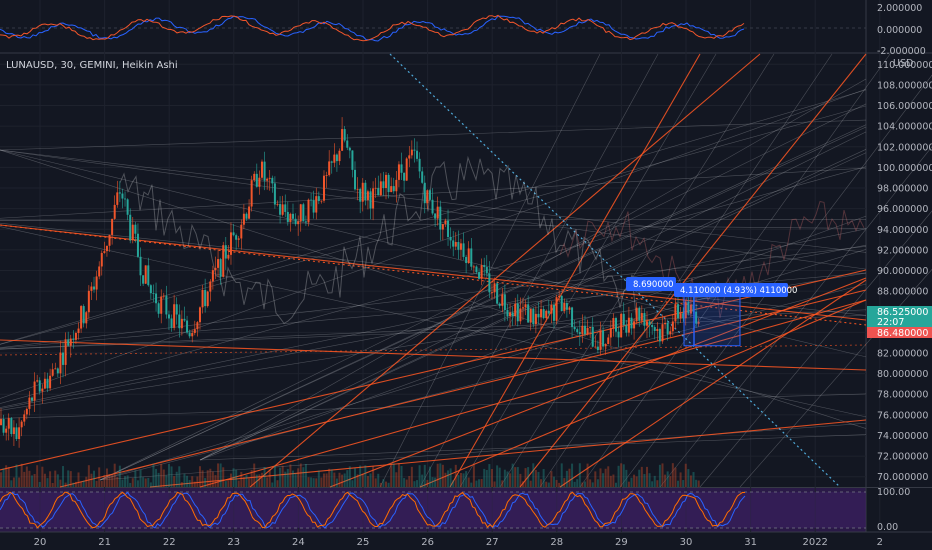  I want to click on time-tick-label: 23, so click(233, 542).